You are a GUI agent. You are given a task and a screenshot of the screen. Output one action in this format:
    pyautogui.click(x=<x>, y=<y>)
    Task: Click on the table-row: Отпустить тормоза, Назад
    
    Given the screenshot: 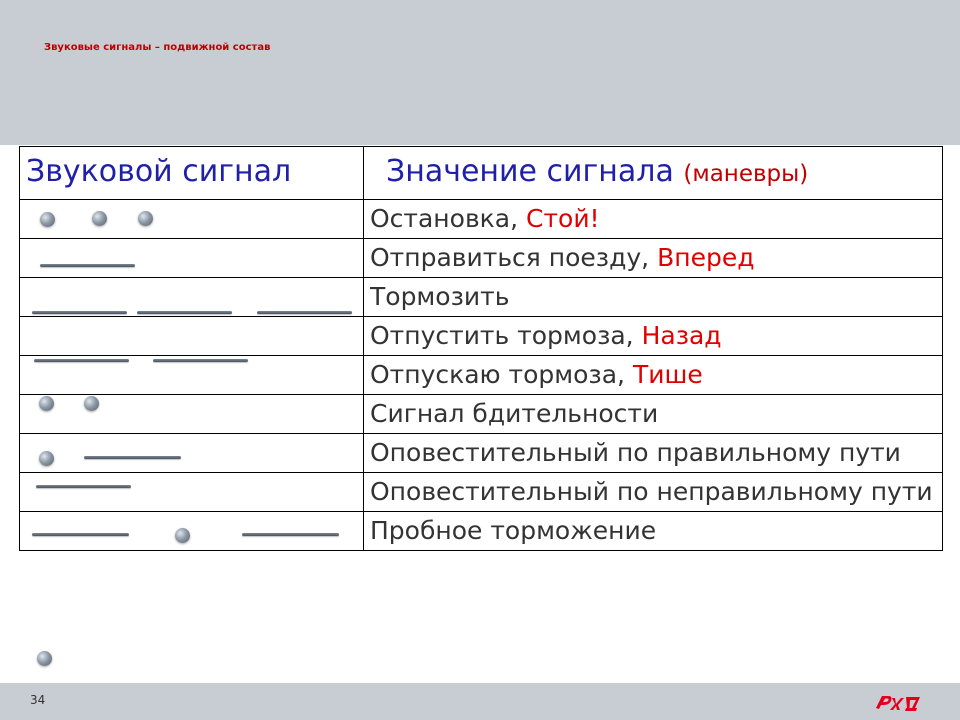 What is the action you would take?
    pyautogui.click(x=481, y=336)
    